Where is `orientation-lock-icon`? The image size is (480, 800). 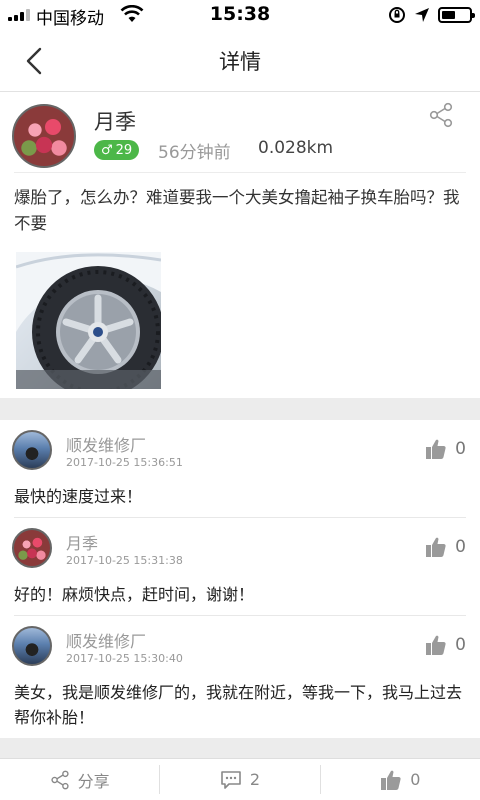
orientation-lock-icon is located at coordinates (397, 15).